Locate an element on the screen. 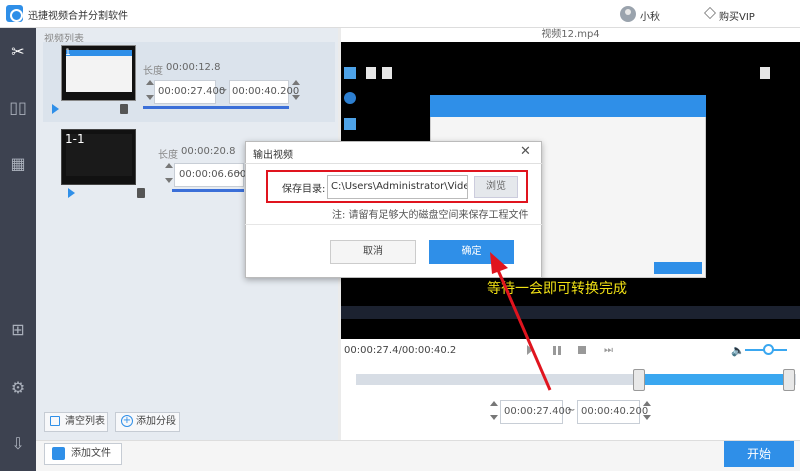 This screenshot has width=800, height=471. range-end-time: 00:00:40.200 is located at coordinates (612, 412).